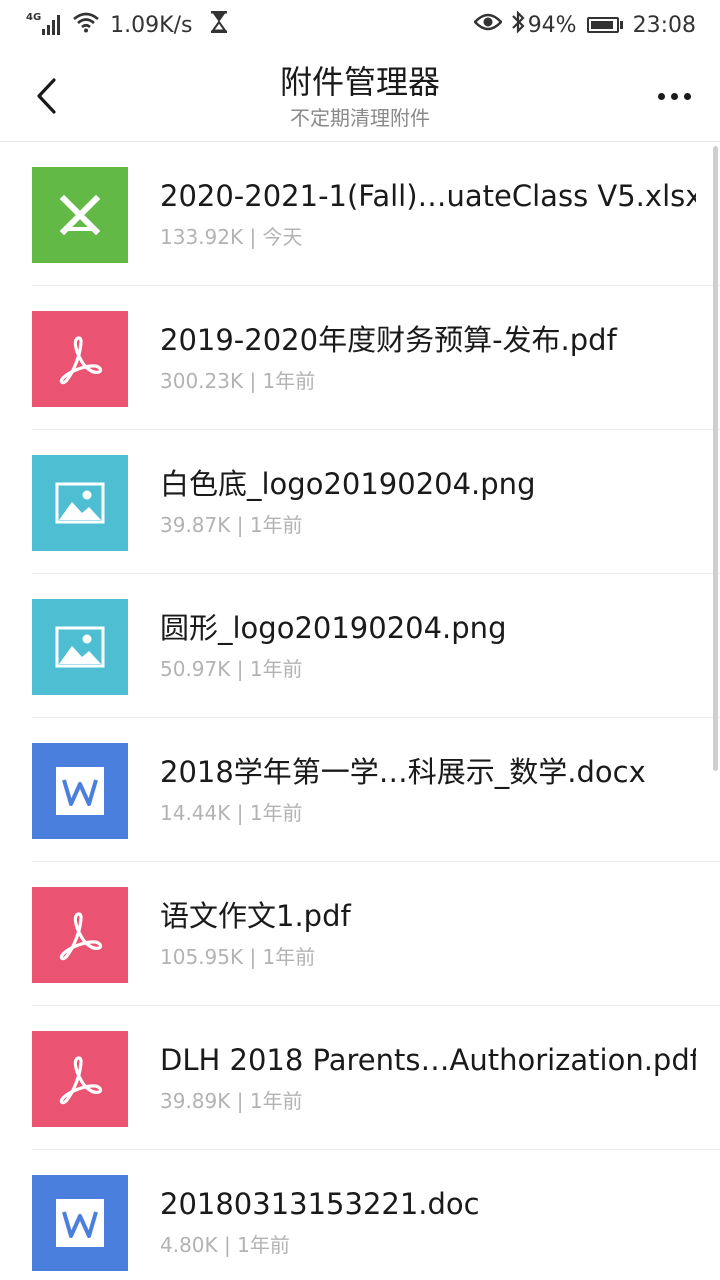 The width and height of the screenshot is (720, 1280). Describe the element at coordinates (428, 196) in the screenshot. I see `file-name: 2020-2021-1(Fall)…uateClass V5.xlsx` at that location.